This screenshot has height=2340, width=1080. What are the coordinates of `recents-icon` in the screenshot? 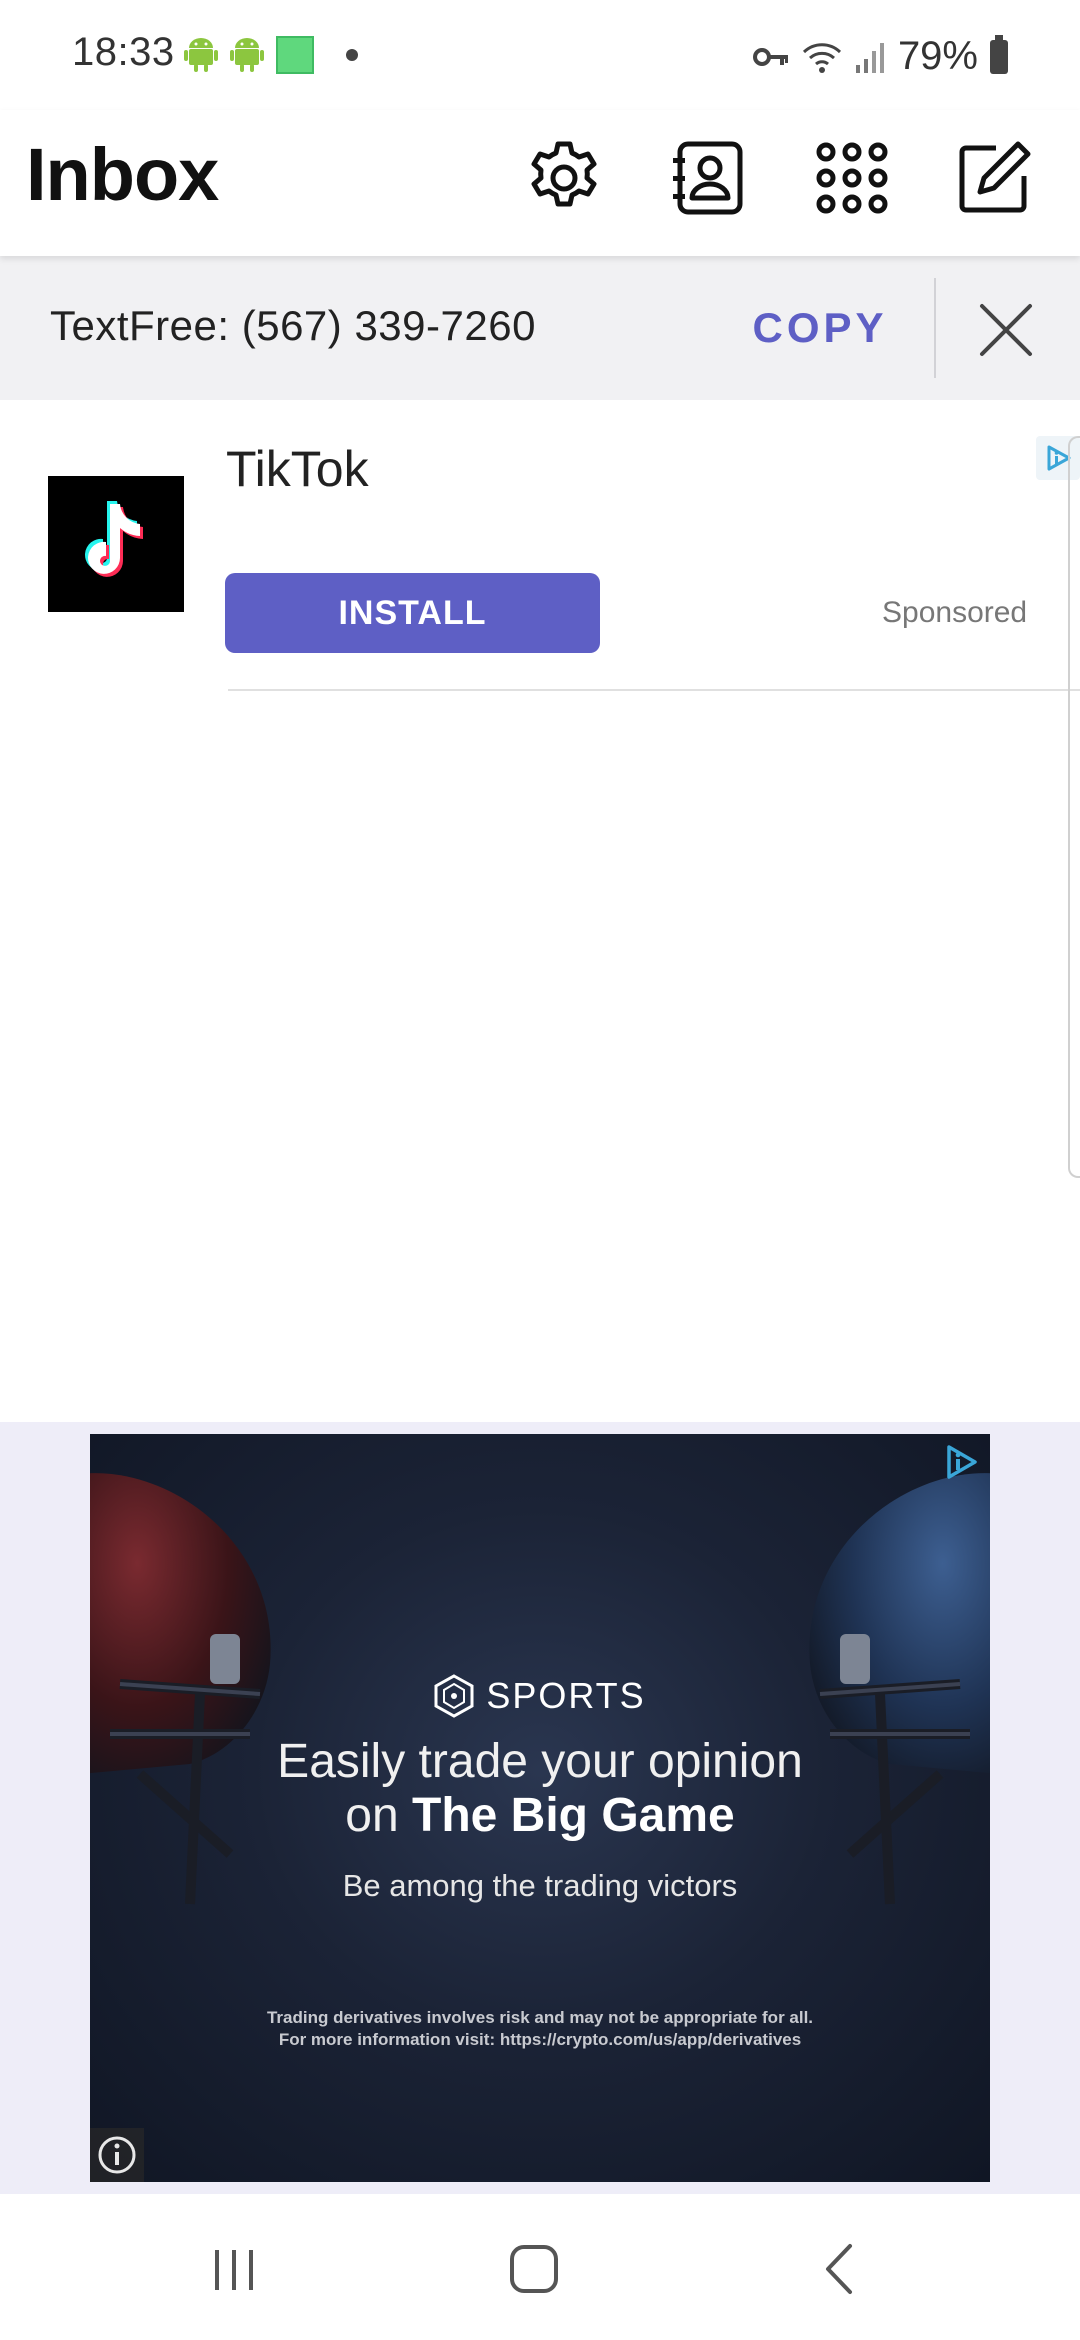 It's located at (234, 2270).